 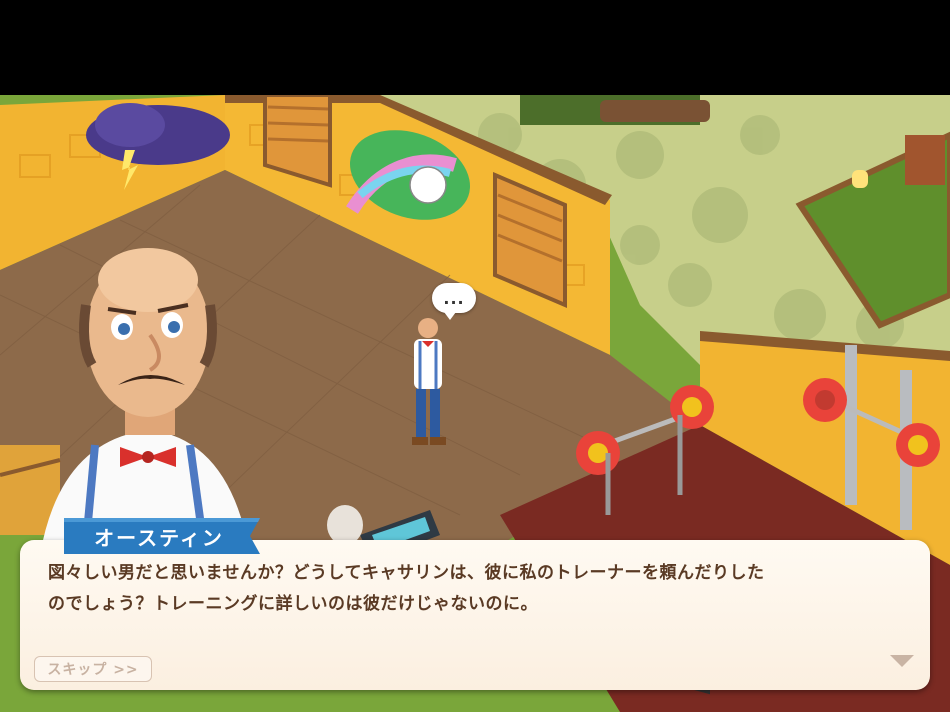 What do you see at coordinates (655, 111) in the screenshot?
I see `log-bench` at bounding box center [655, 111].